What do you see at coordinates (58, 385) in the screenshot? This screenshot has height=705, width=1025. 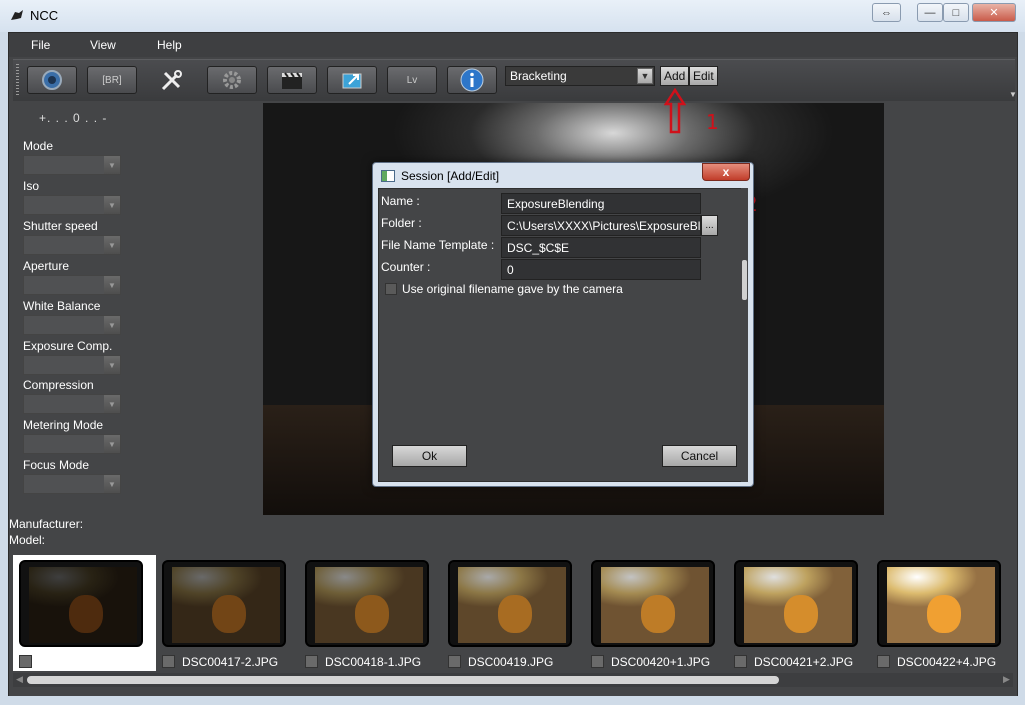 I see `compression-label: Compression` at bounding box center [58, 385].